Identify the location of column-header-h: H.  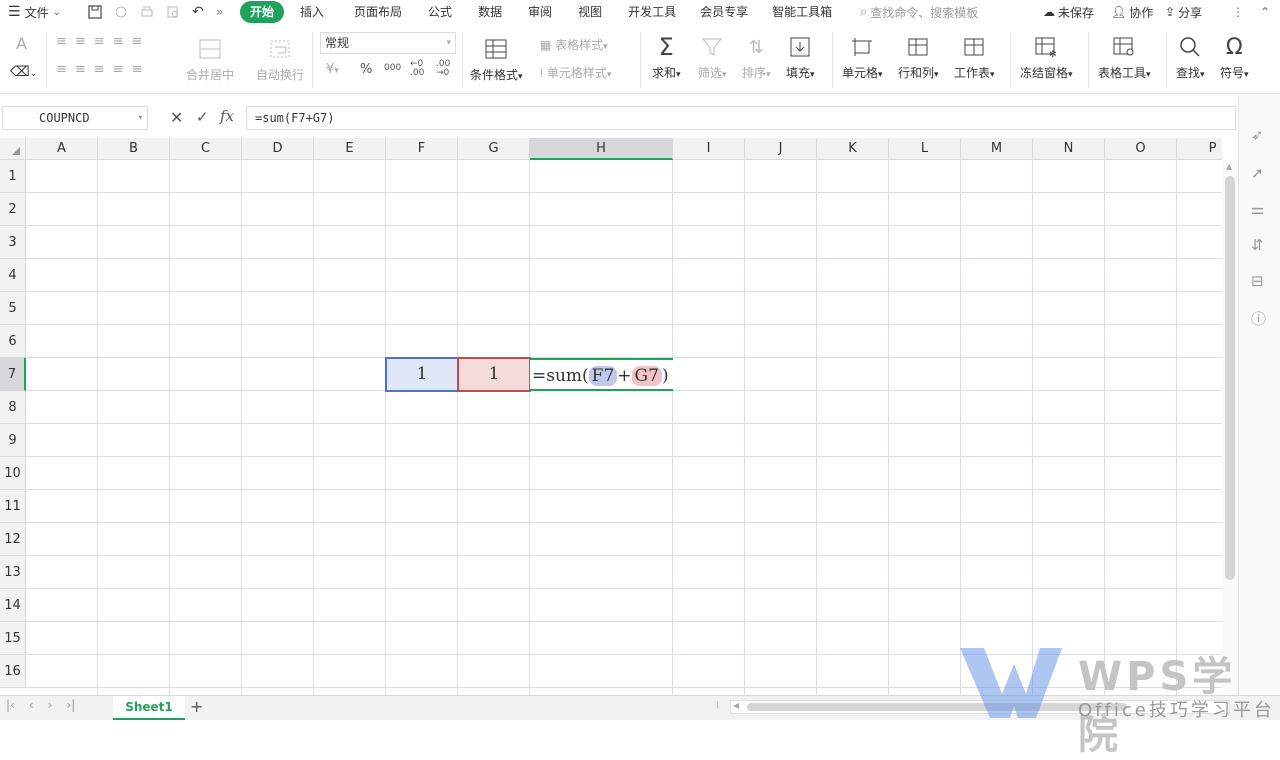
(601, 149).